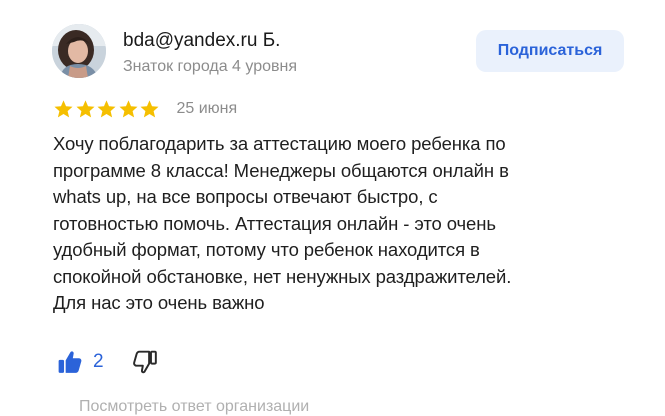  What do you see at coordinates (70, 362) in the screenshot?
I see `thumbs-up-filled-icon` at bounding box center [70, 362].